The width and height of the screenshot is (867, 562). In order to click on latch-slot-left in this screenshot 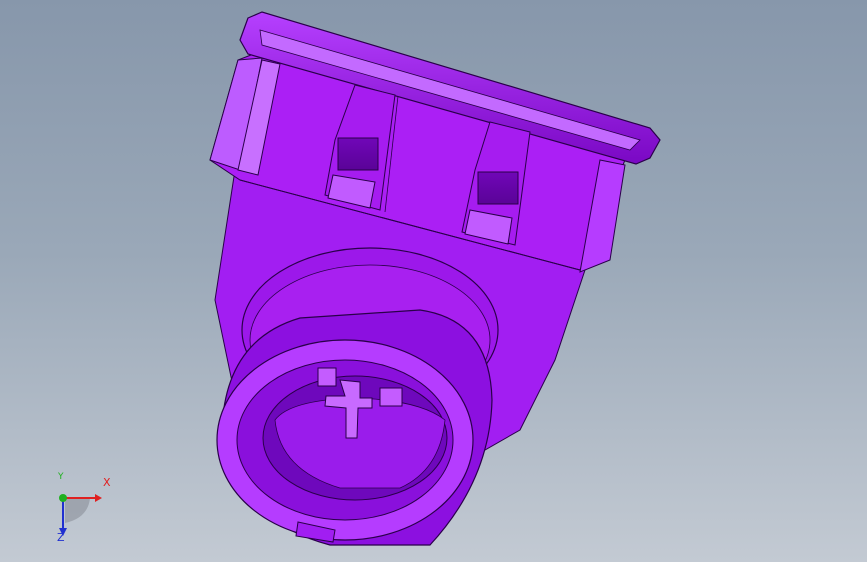, I will do `click(358, 154)`.